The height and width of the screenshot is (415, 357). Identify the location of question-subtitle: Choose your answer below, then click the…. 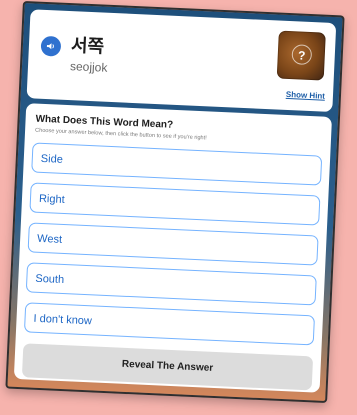
(120, 134).